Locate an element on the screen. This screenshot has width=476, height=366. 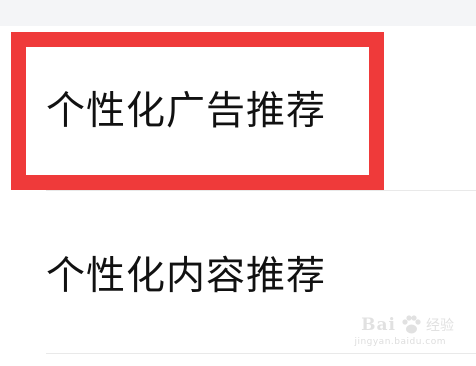
personalized-ads-label: 个性化广告推荐 is located at coordinates (186, 111).